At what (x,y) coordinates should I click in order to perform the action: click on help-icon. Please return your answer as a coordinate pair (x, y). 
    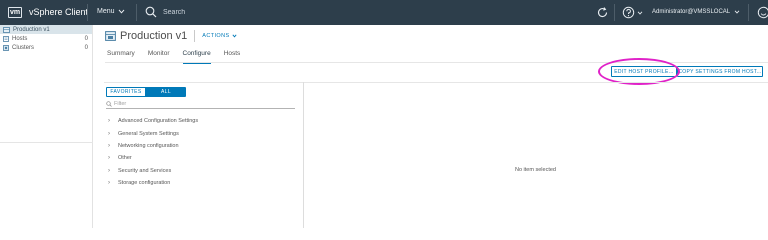
    Looking at the image, I should click on (628, 12).